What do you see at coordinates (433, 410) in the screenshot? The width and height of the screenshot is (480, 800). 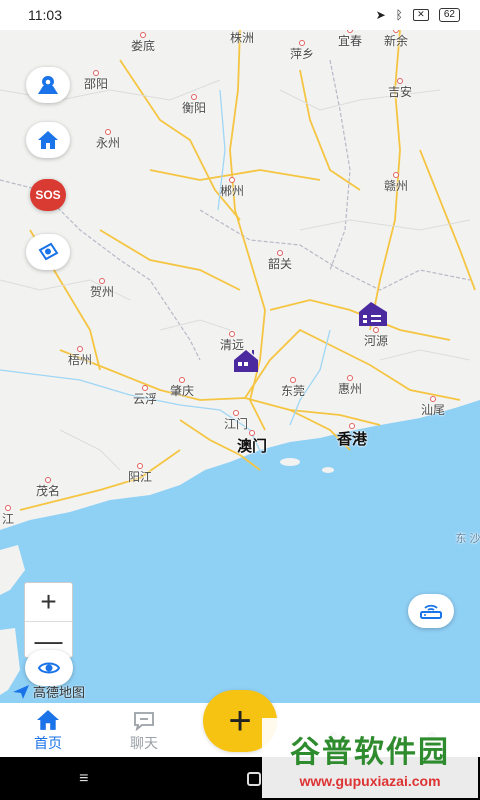 I see `city-label: 汕尾` at bounding box center [433, 410].